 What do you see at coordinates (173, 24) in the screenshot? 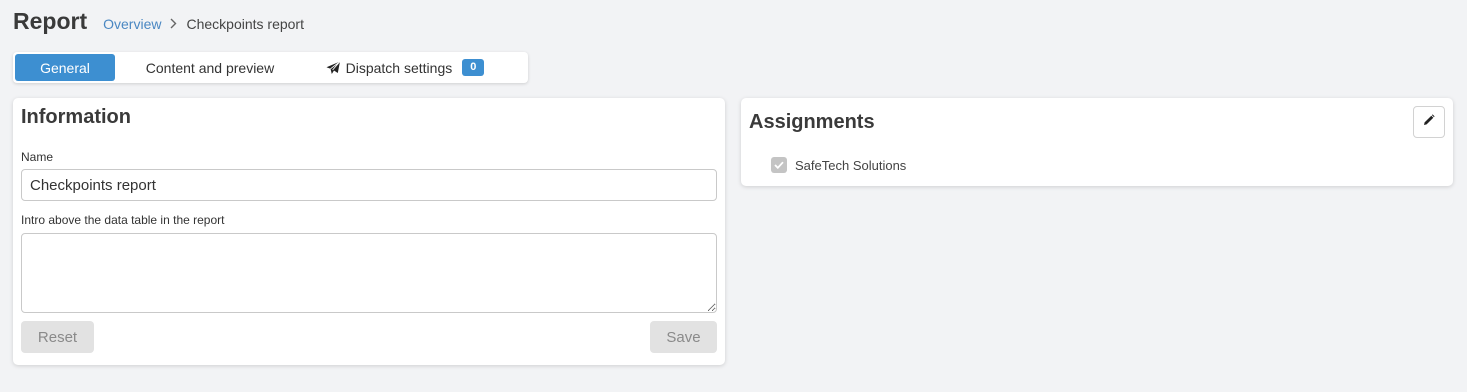
I see `chevron-right-icon` at bounding box center [173, 24].